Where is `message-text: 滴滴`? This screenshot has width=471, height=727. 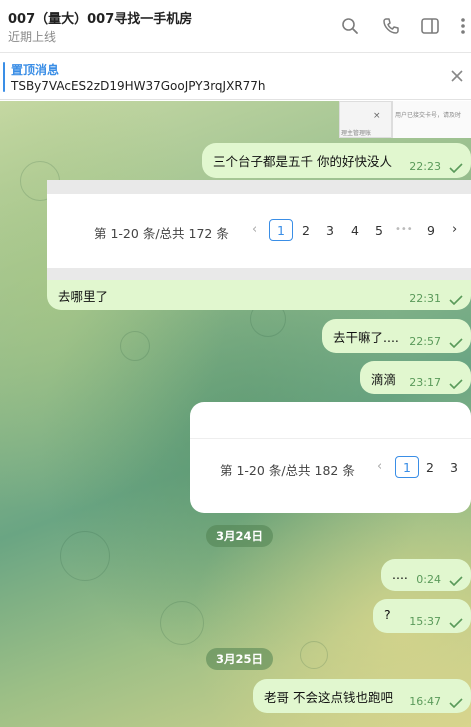
message-text: 滴滴 is located at coordinates (384, 379).